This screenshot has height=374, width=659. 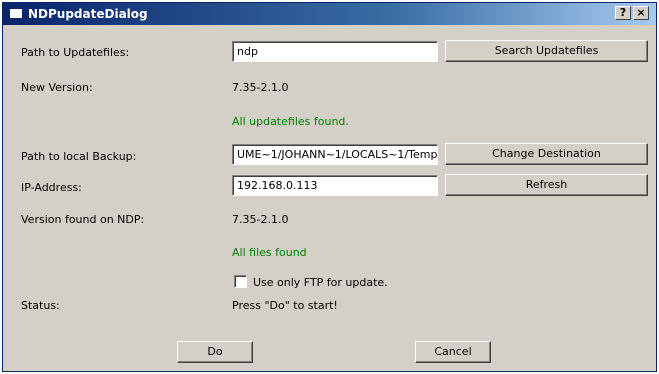 What do you see at coordinates (641, 13) in the screenshot?
I see `close-button: ×` at bounding box center [641, 13].